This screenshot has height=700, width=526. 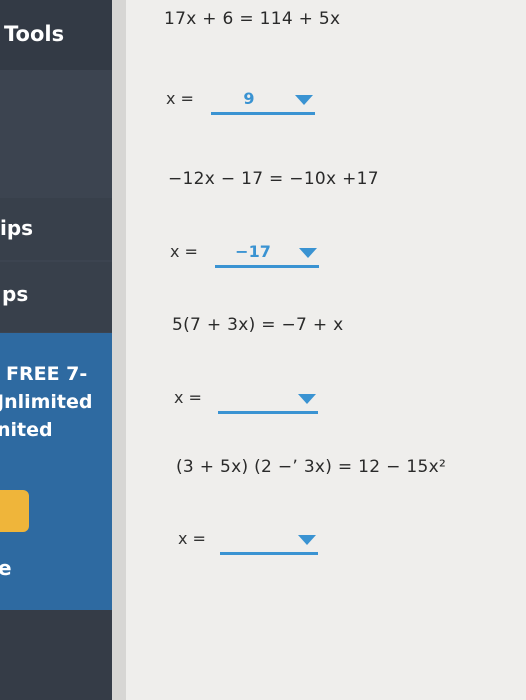 I want to click on sidebar-item-2: ps, so click(x=15, y=294).